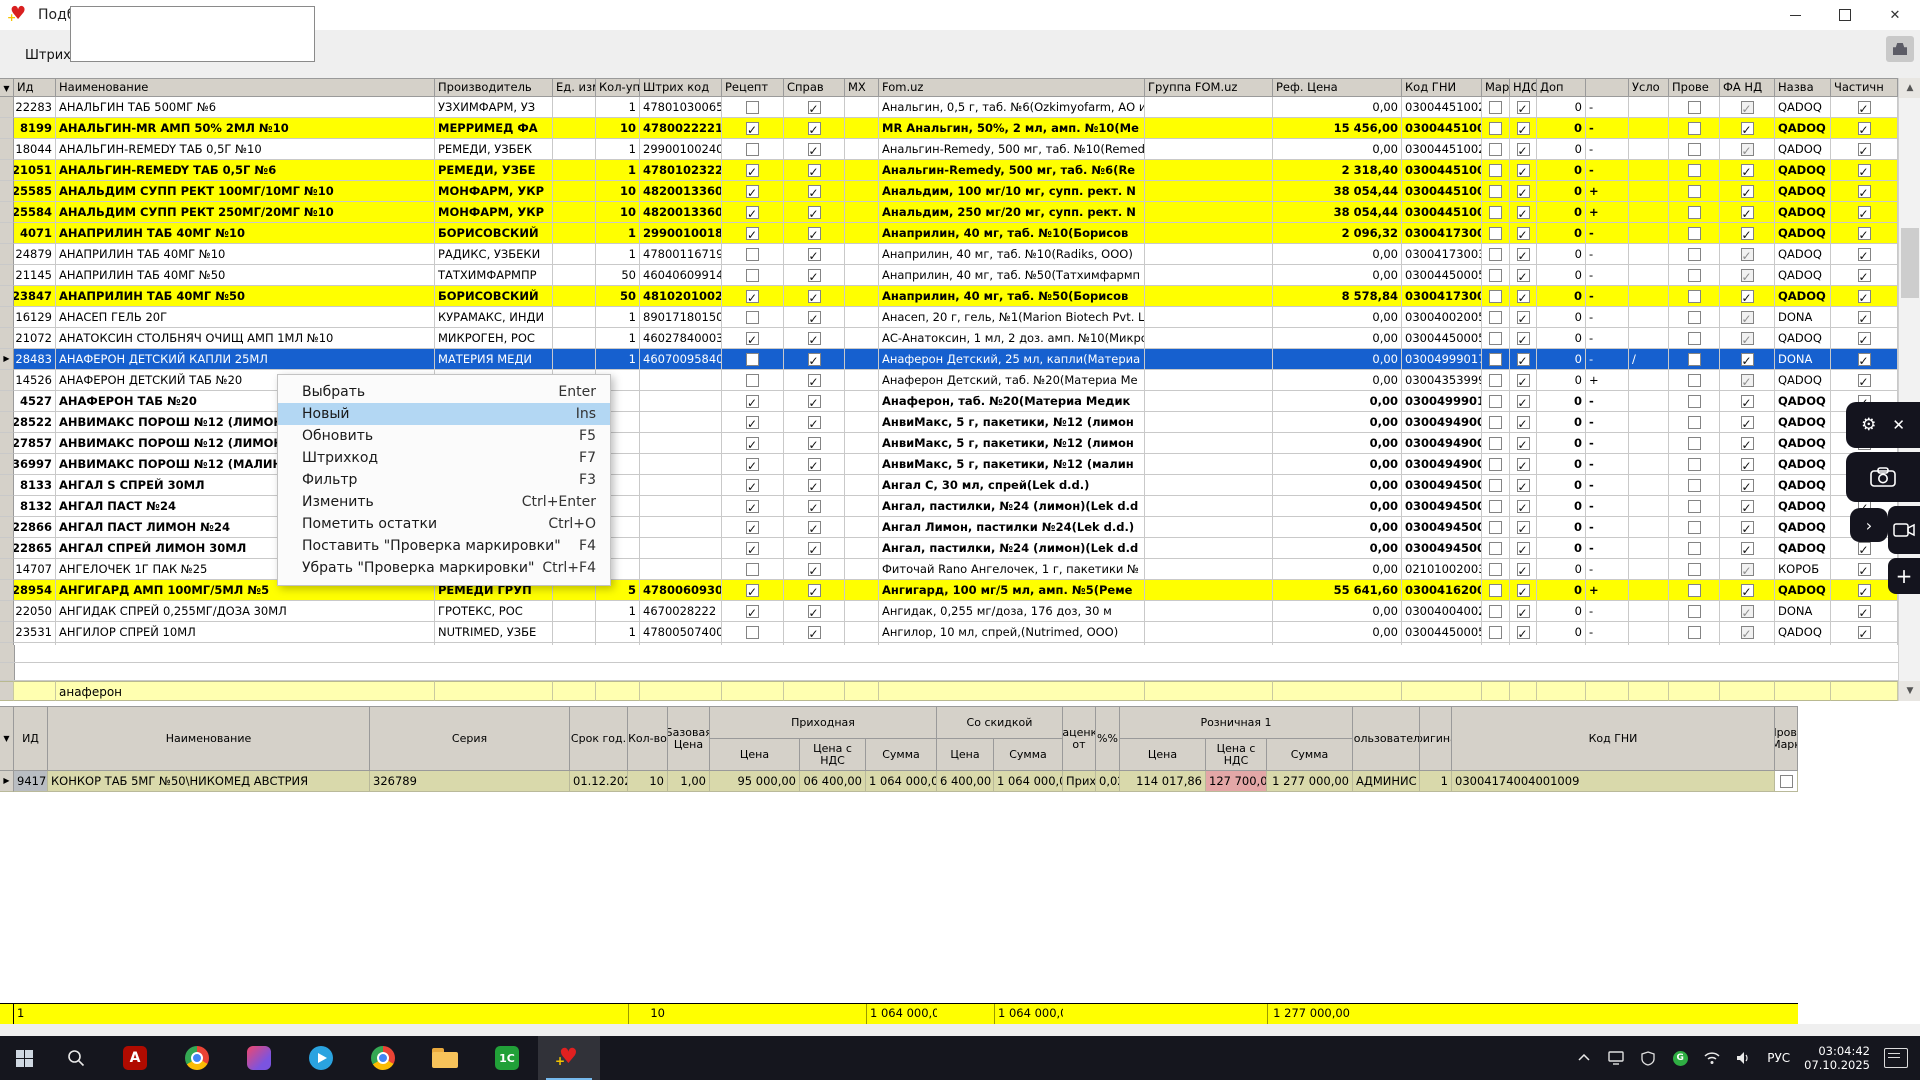 The image size is (1920, 1080). Describe the element at coordinates (574, 87) in the screenshot. I see `column-header: Ед. изм` at that location.